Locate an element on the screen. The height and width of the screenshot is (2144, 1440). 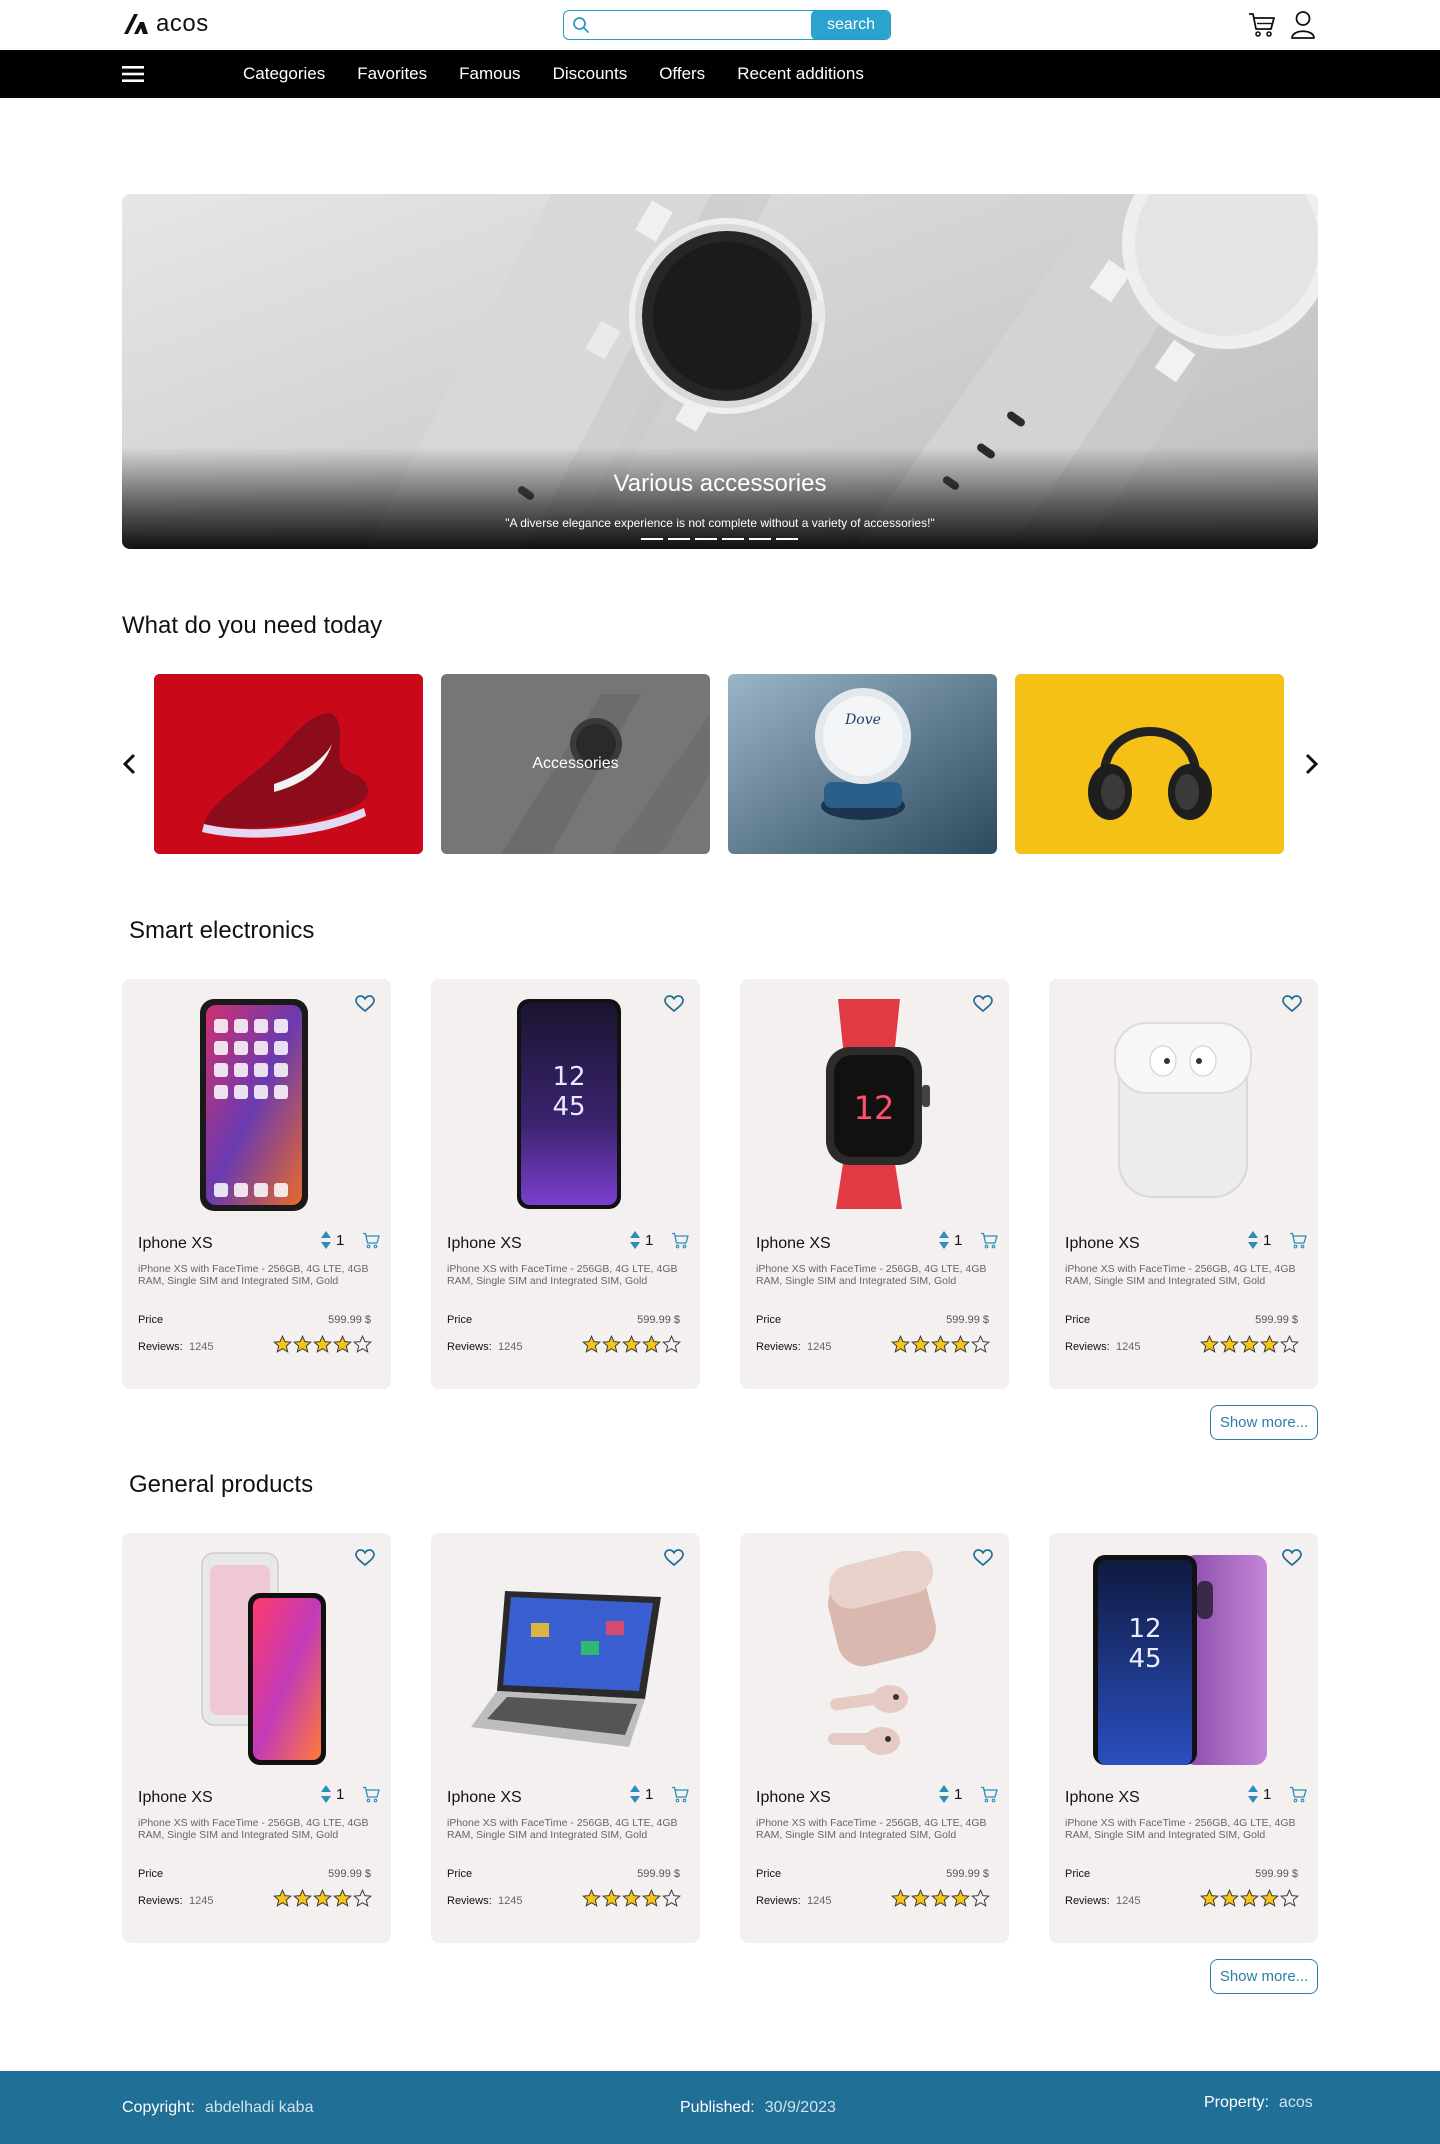
quantity-value: 1 is located at coordinates (649, 1240).